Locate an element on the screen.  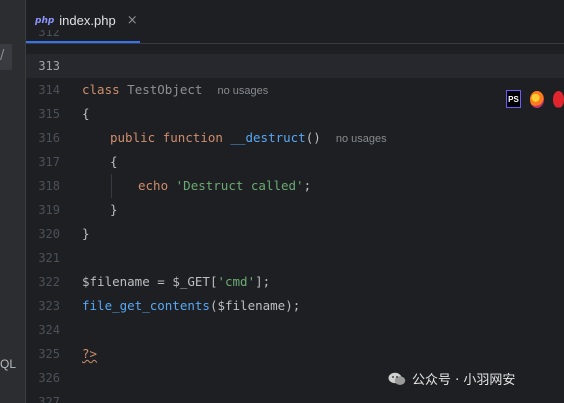
watermark: 公众号 · 小羽网安 is located at coordinates (451, 378).